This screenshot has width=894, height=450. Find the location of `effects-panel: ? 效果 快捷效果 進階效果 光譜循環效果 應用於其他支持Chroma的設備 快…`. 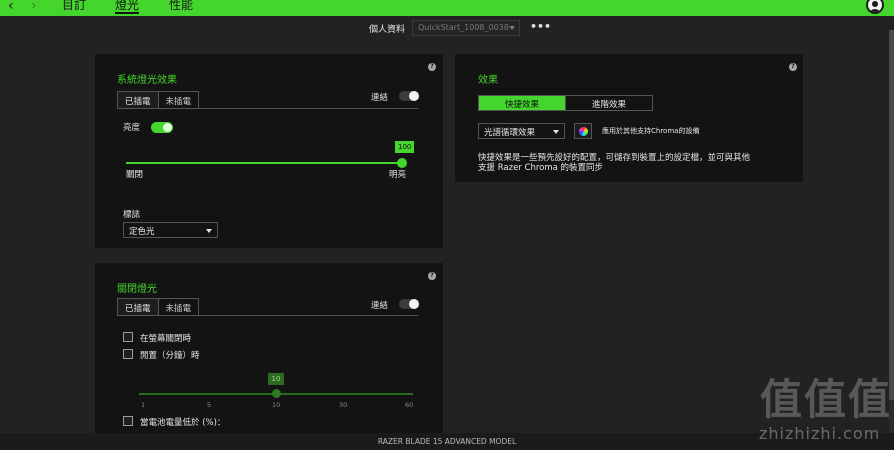

effects-panel: ? 效果 快捷效果 進階效果 光譜循環效果 應用於其他支持Chroma的設備 快… is located at coordinates (629, 118).